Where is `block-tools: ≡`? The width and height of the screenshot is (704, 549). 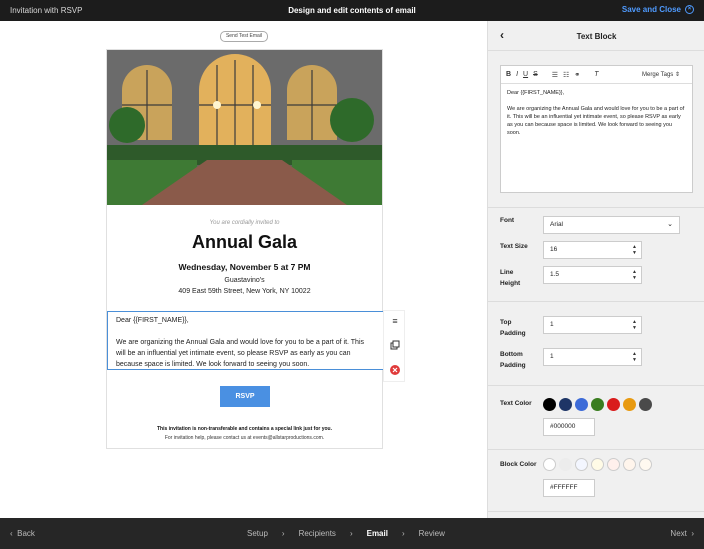 block-tools: ≡ is located at coordinates (394, 346).